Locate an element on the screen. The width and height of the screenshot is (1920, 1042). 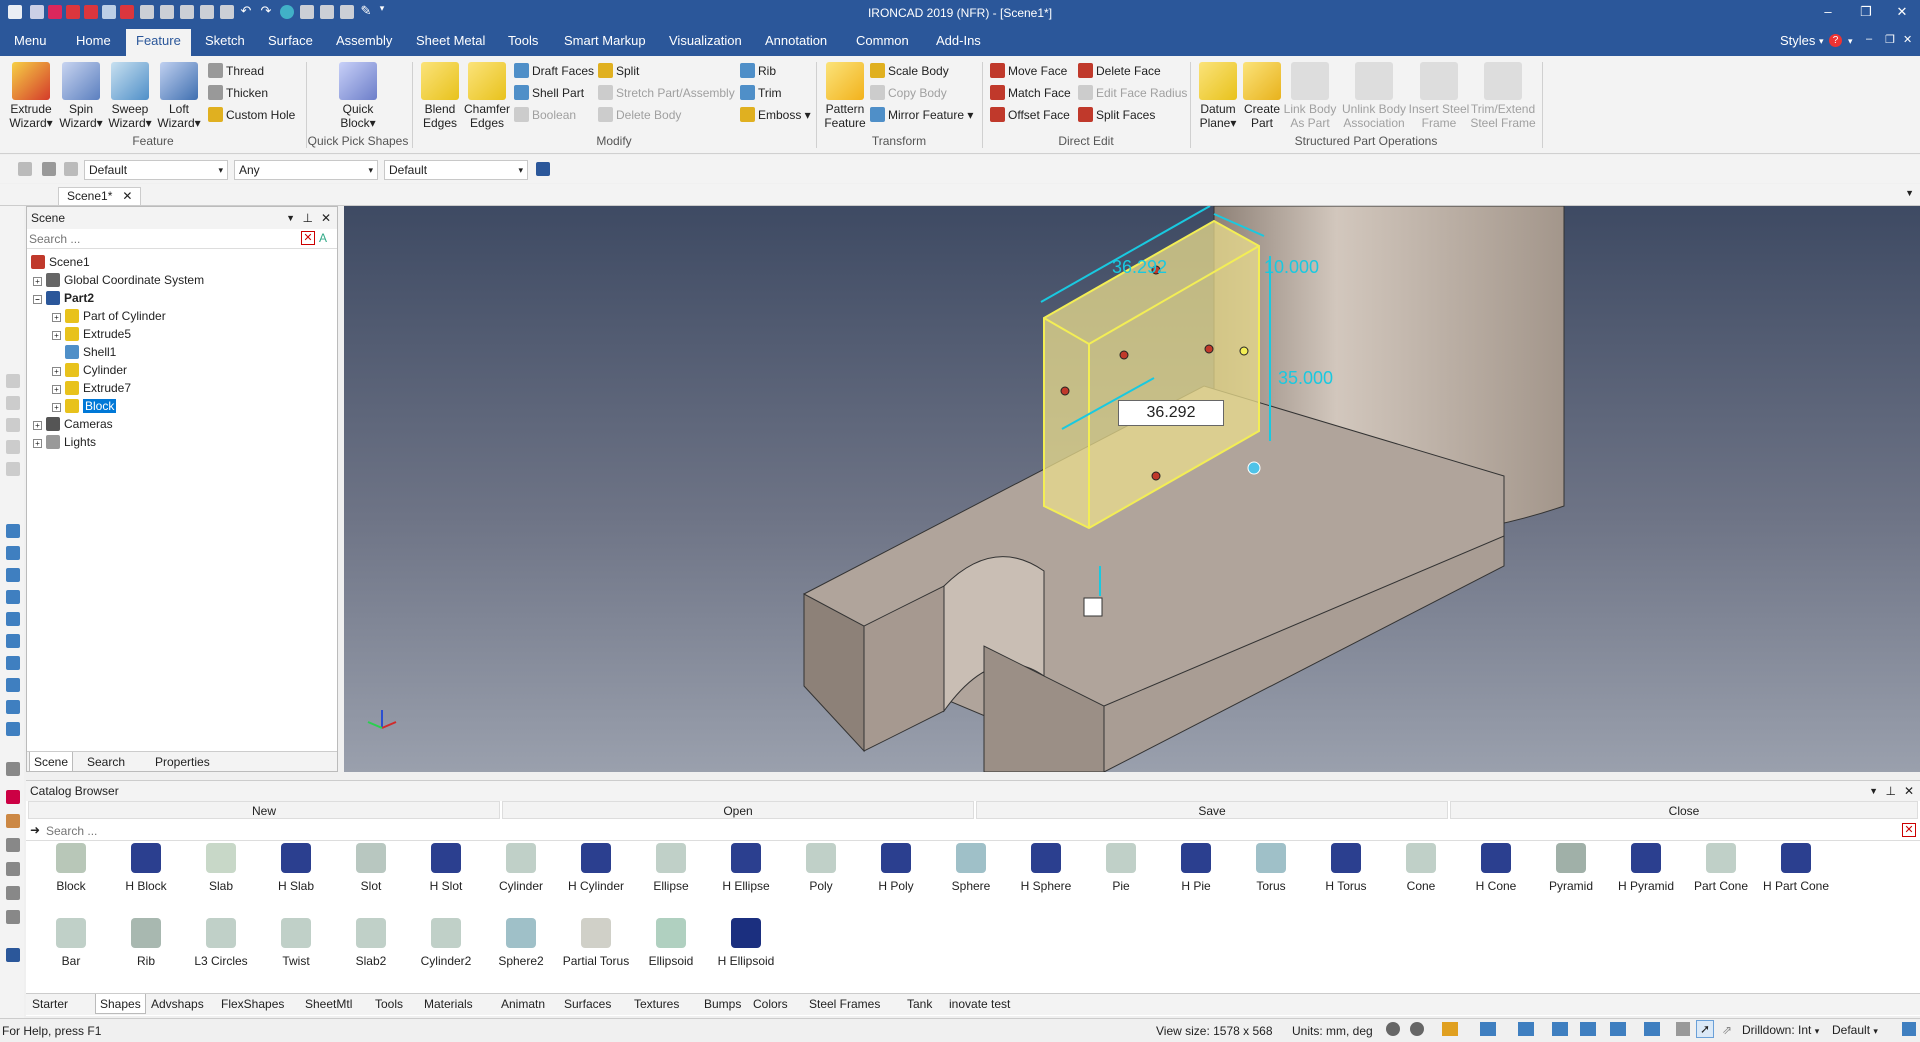
catalog-tab-tools: Tools is located at coordinates (389, 1004).